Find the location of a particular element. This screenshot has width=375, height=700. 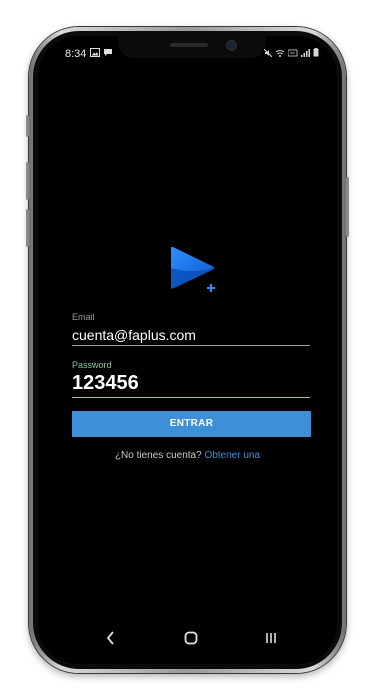

password-input: 123456 is located at coordinates (191, 385).